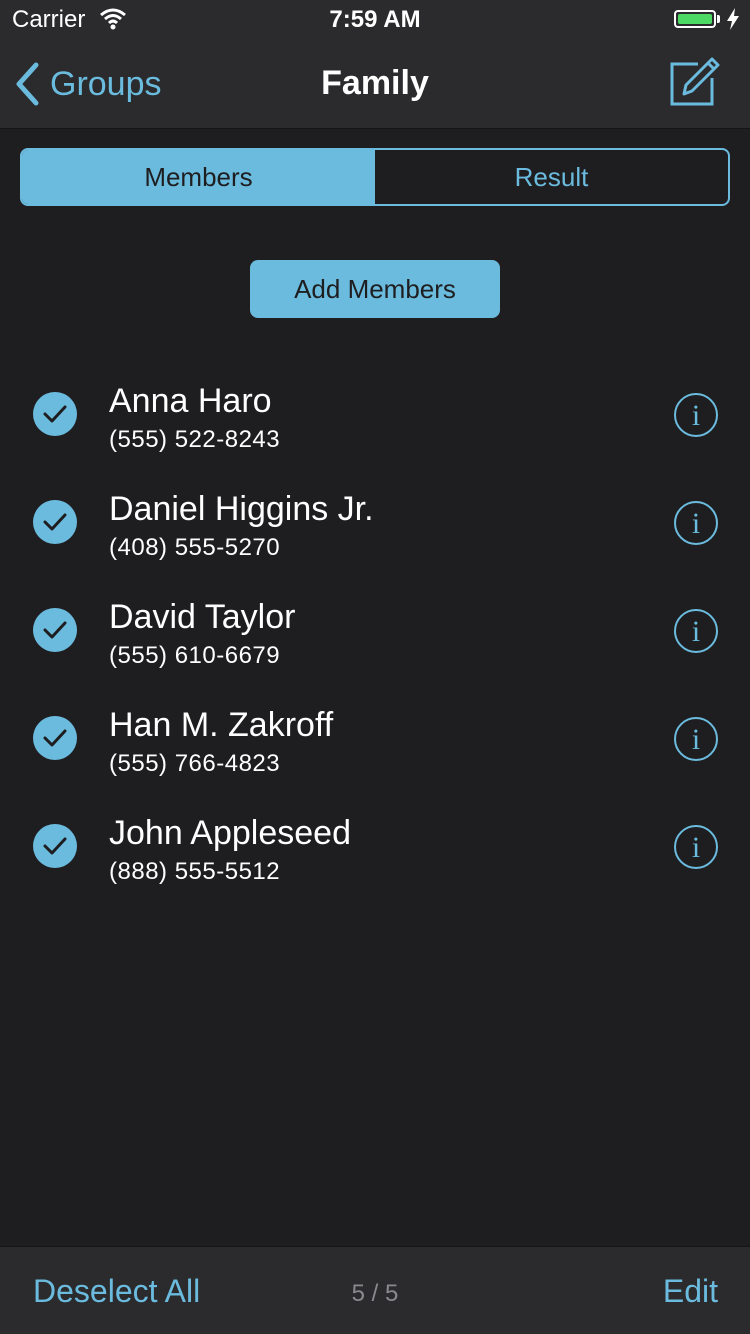 The image size is (750, 1334). Describe the element at coordinates (195, 871) in the screenshot. I see `contact-phone: (888) 555-5512` at that location.